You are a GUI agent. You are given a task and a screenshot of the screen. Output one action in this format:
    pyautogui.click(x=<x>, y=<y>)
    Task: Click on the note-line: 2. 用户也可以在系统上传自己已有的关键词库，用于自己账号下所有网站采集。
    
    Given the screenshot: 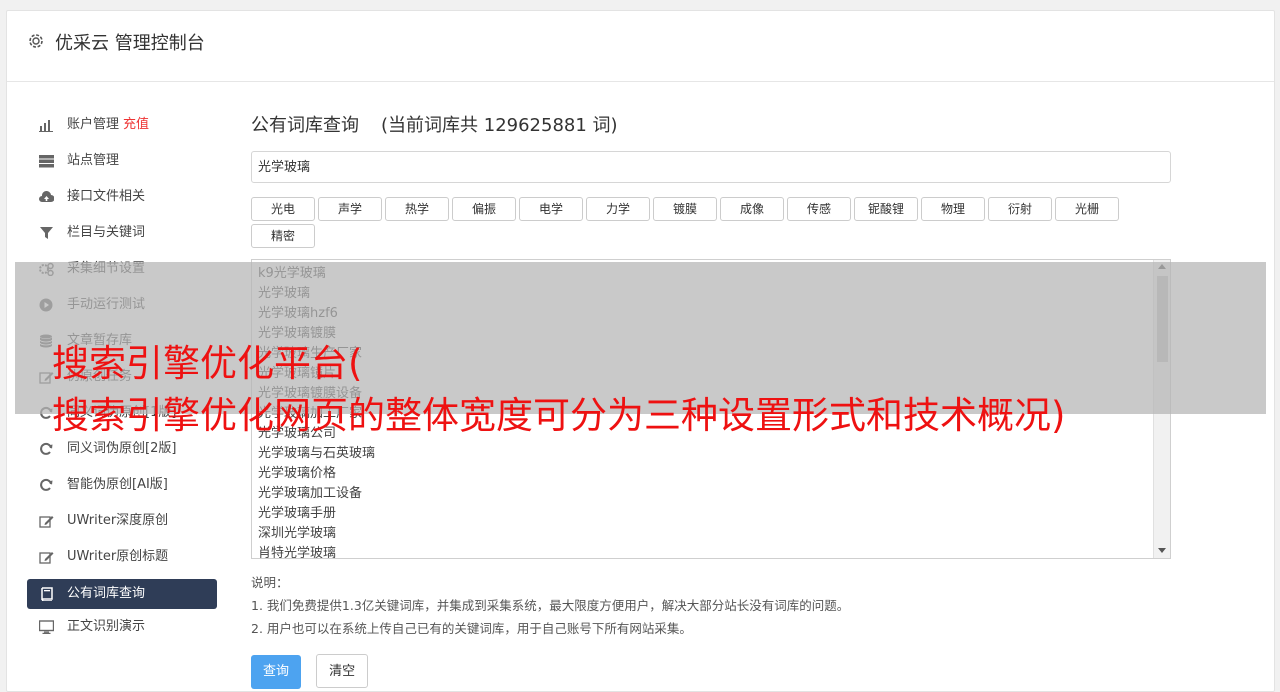 What is the action you would take?
    pyautogui.click(x=471, y=628)
    